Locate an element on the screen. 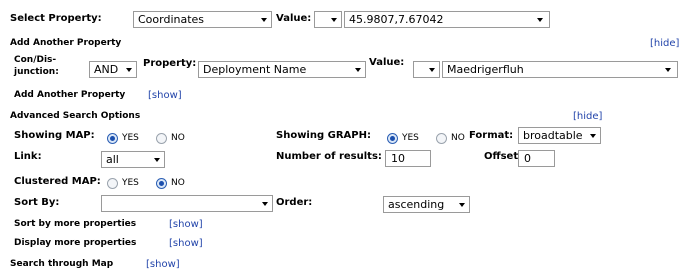 This screenshot has width=694, height=273. format-select: broadtable is located at coordinates (559, 135).